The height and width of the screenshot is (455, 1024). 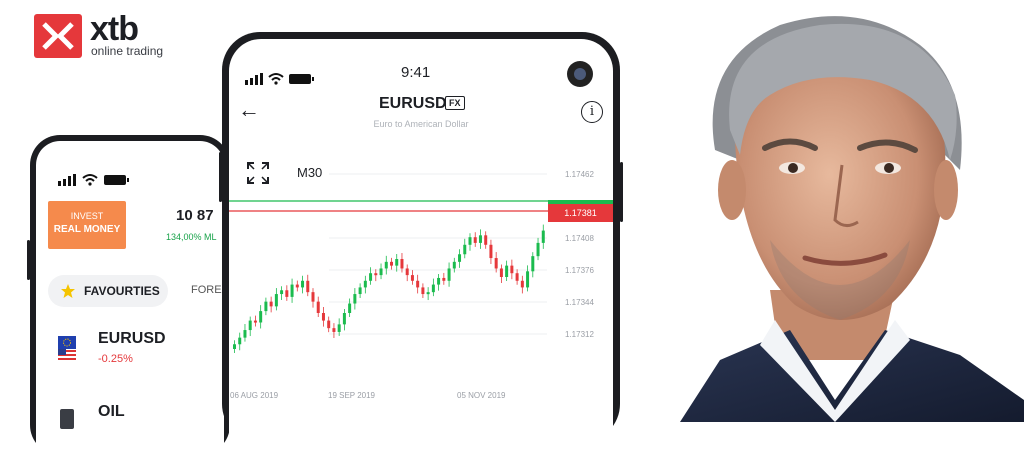 What do you see at coordinates (58, 36) in the screenshot?
I see `xtb-logo-icon` at bounding box center [58, 36].